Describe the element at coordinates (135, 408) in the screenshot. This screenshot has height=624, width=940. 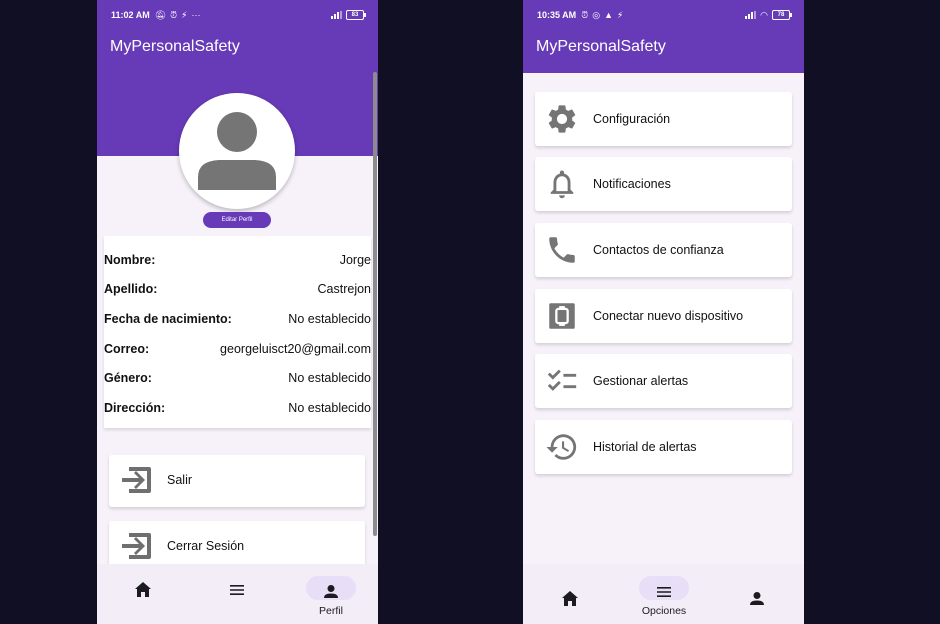
I see `field-label: Dirección:` at that location.